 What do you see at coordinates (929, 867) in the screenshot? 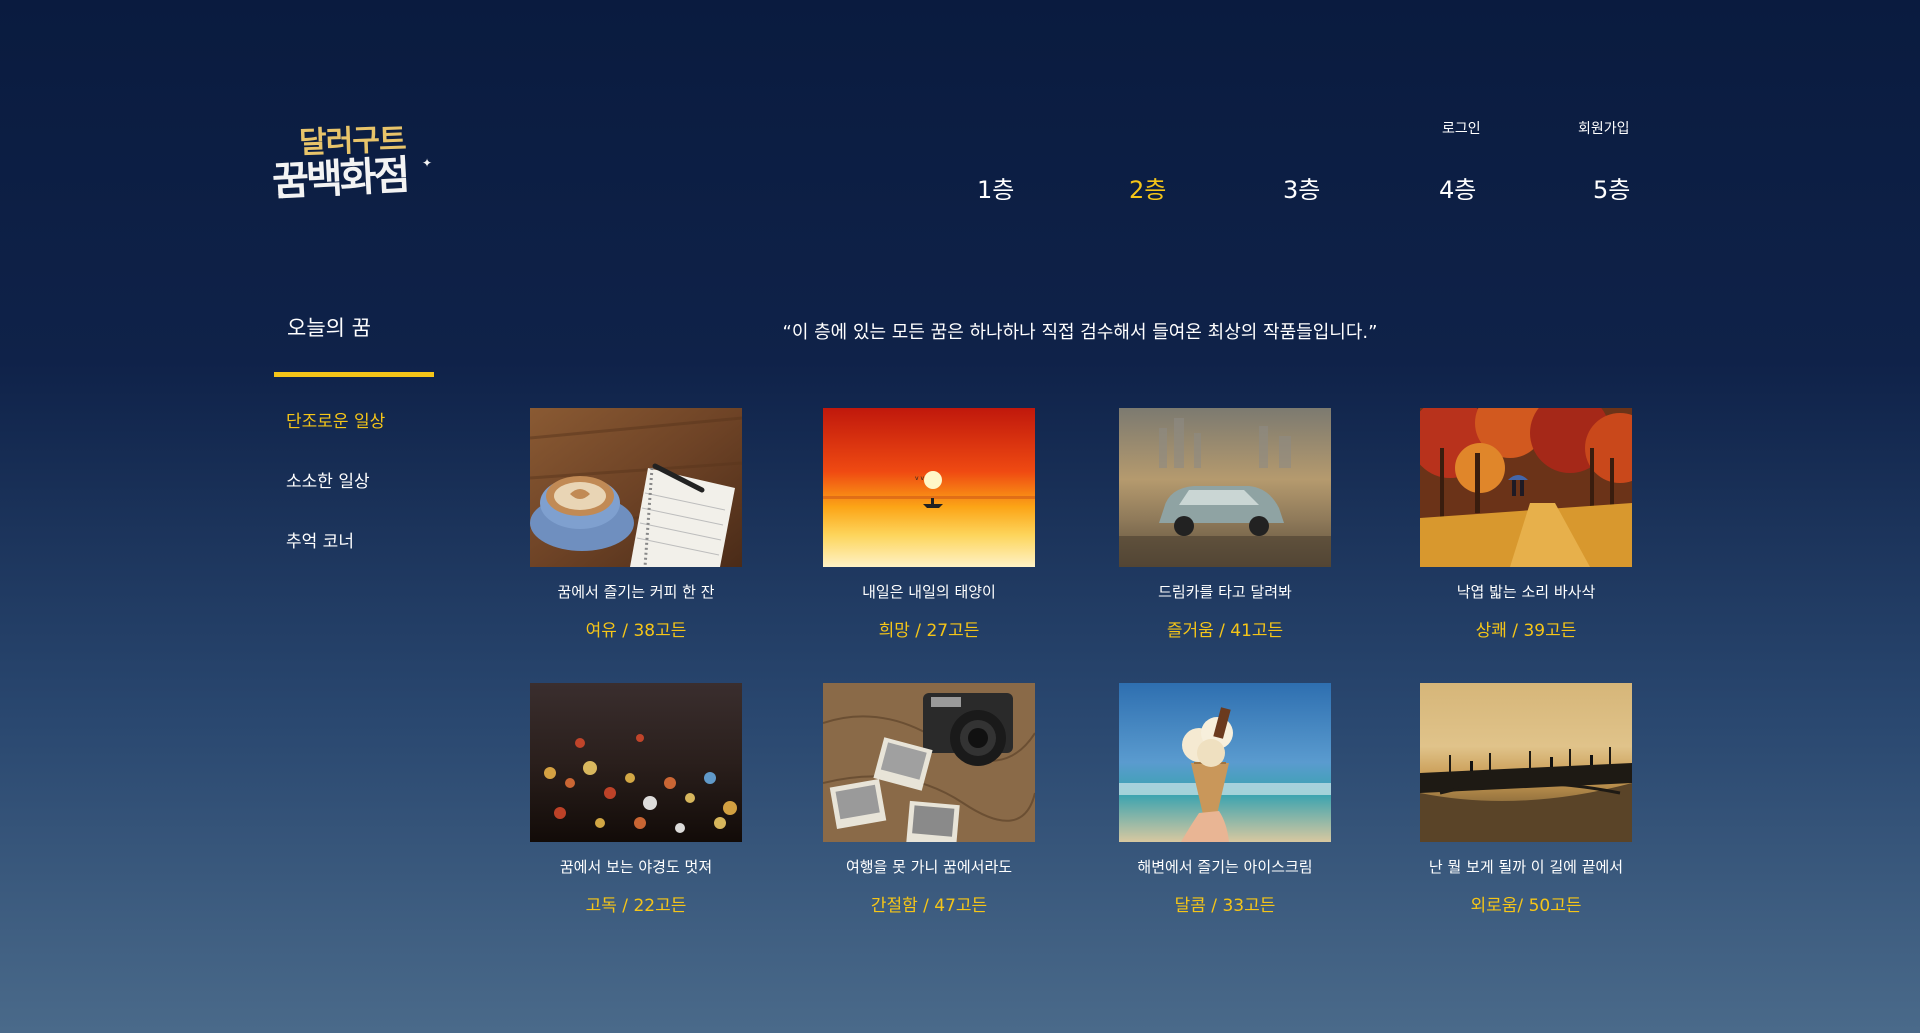
I see `product-name: 여행을 못 가니 꿈에서라도` at bounding box center [929, 867].